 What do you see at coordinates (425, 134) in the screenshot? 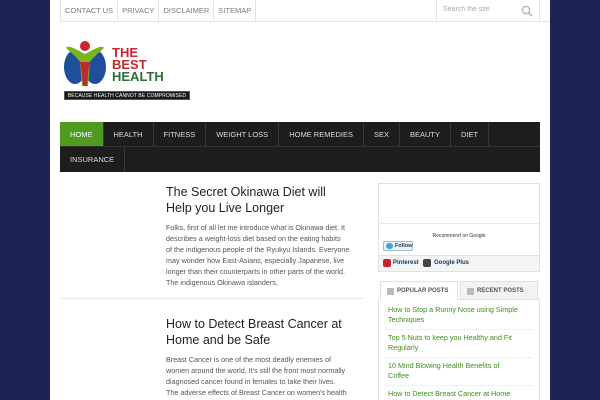
I see `nav-item-beauty: BEAUTY` at bounding box center [425, 134].